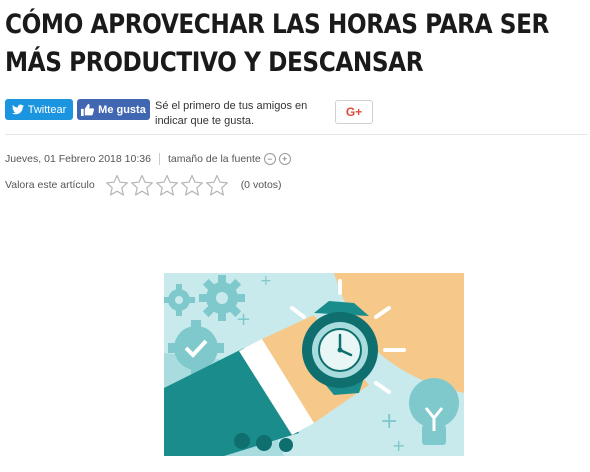  What do you see at coordinates (269, 159) in the screenshot?
I see `font-decrease-button: −` at bounding box center [269, 159].